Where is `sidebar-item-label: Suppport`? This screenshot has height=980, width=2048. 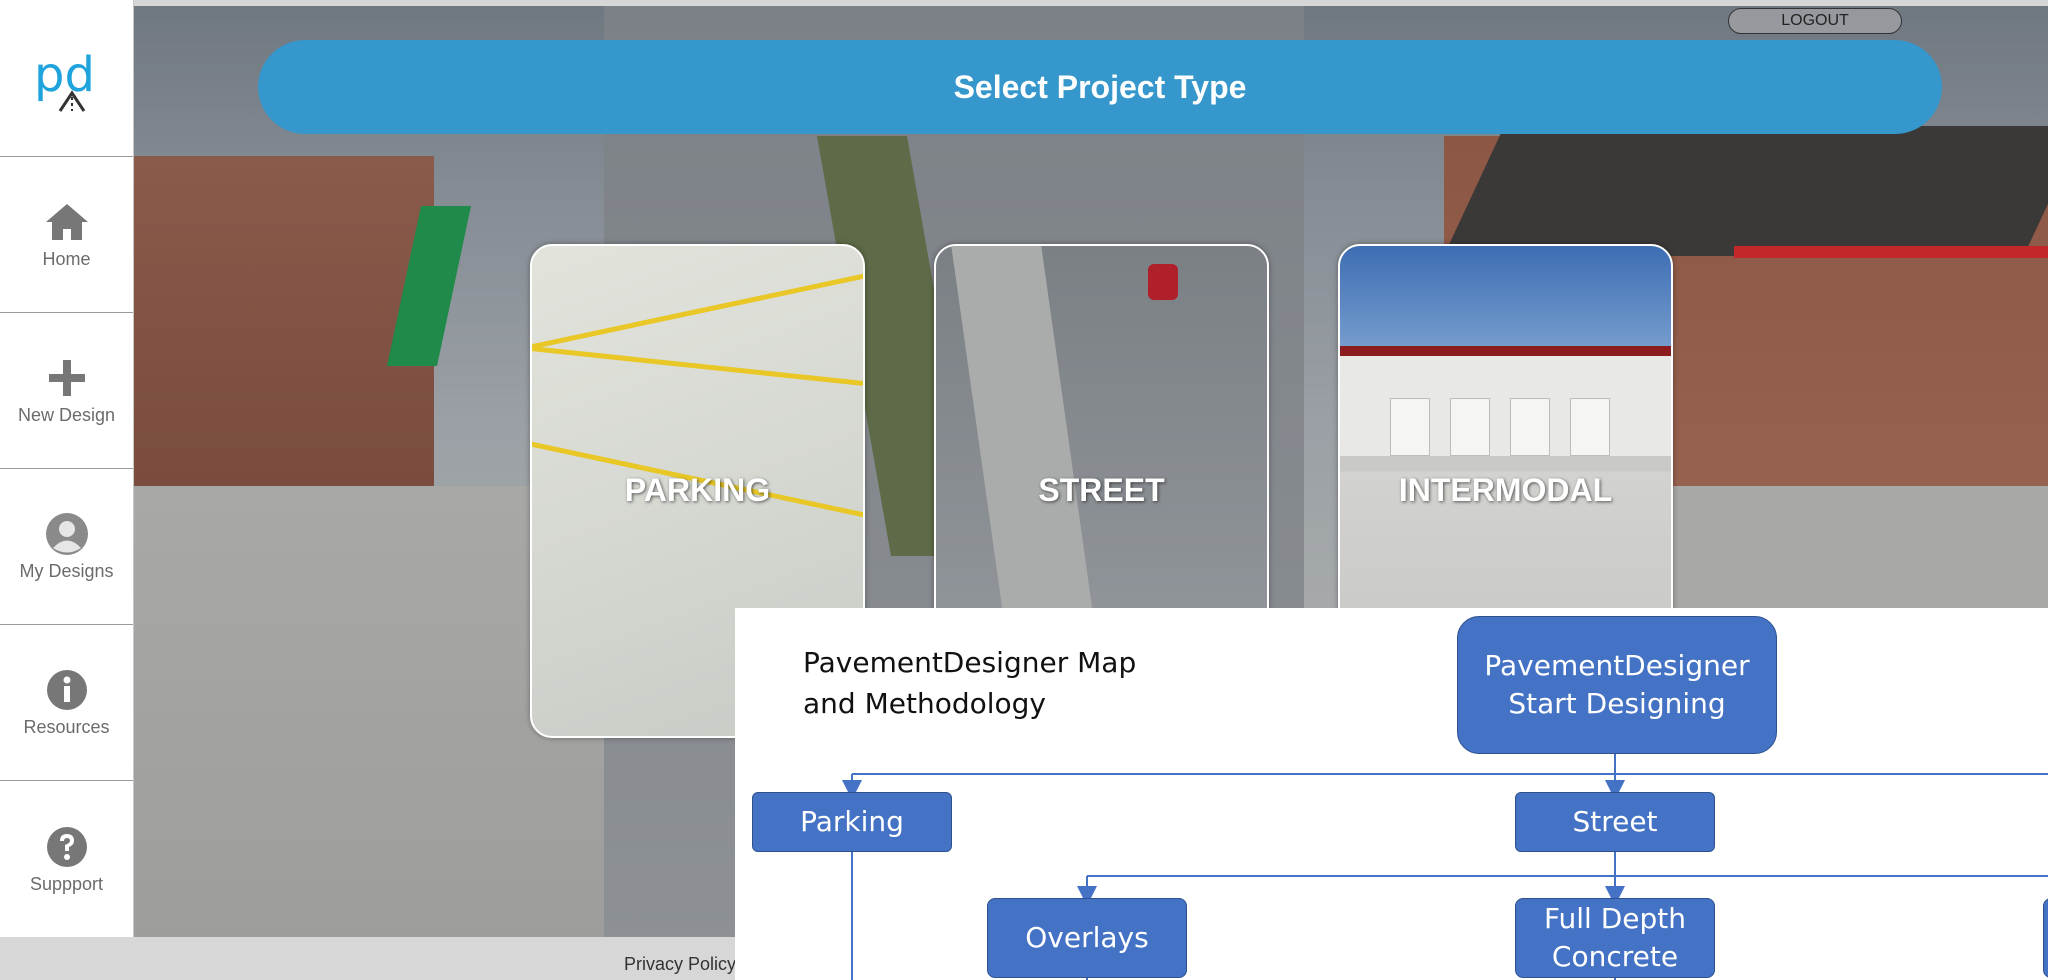
sidebar-item-label: Suppport is located at coordinates (66, 883).